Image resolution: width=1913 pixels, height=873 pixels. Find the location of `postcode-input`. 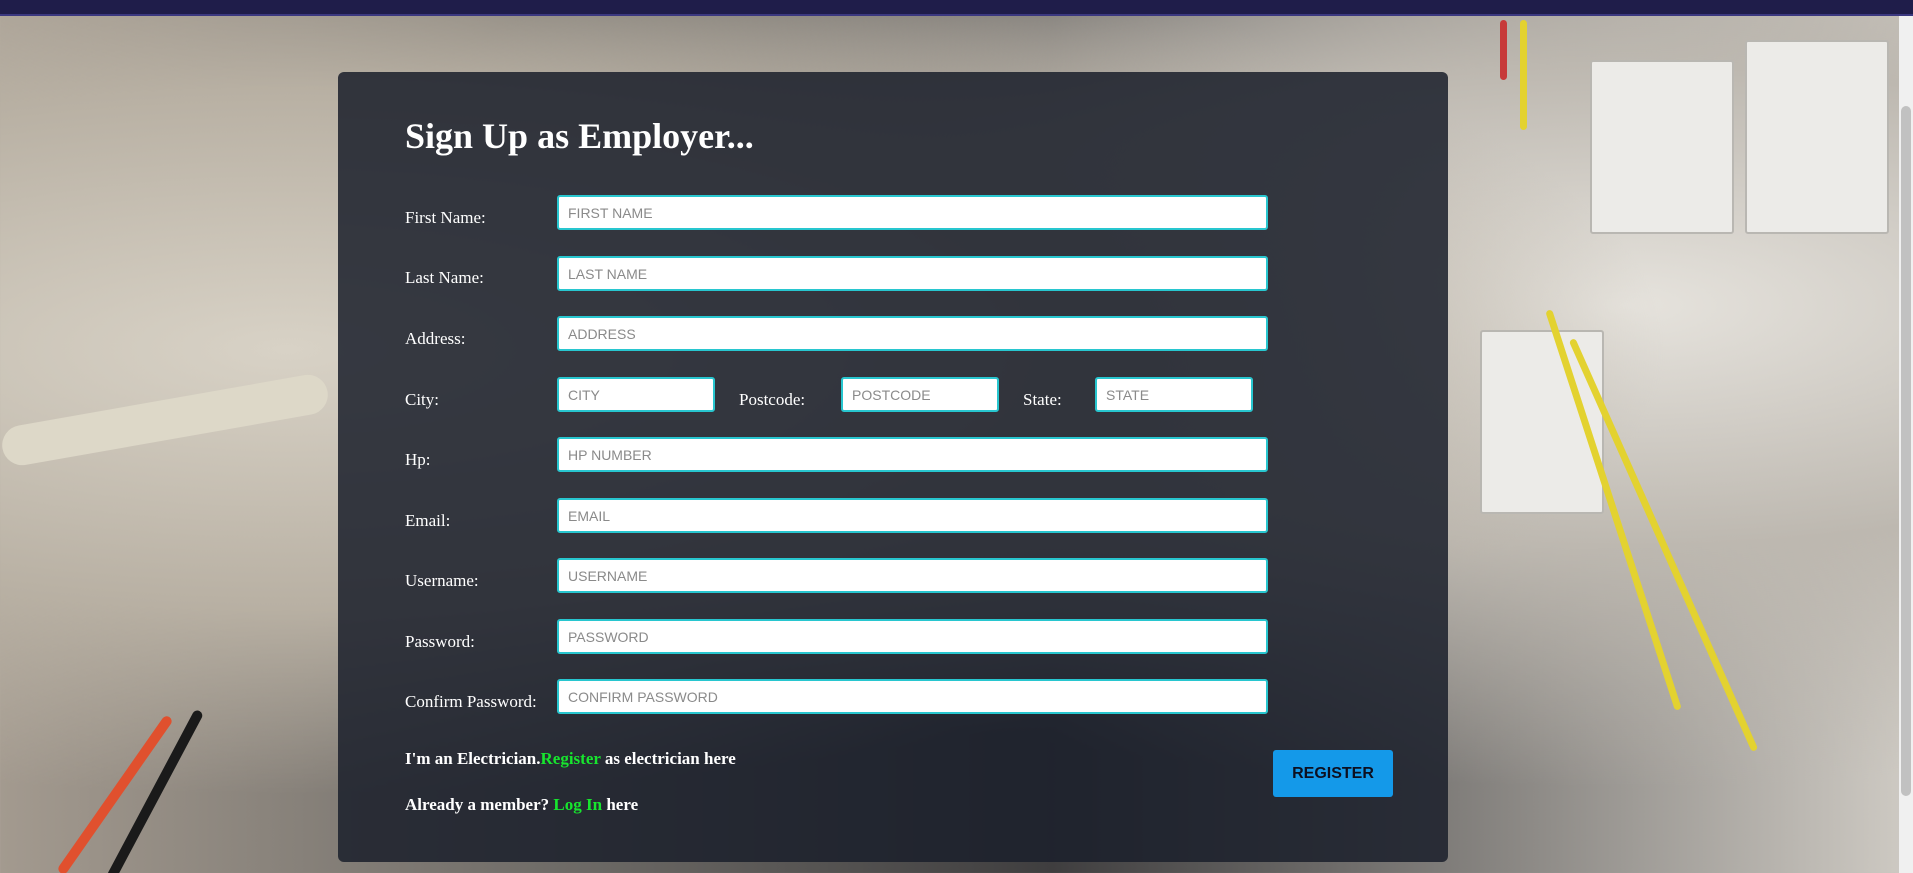

postcode-input is located at coordinates (920, 394).